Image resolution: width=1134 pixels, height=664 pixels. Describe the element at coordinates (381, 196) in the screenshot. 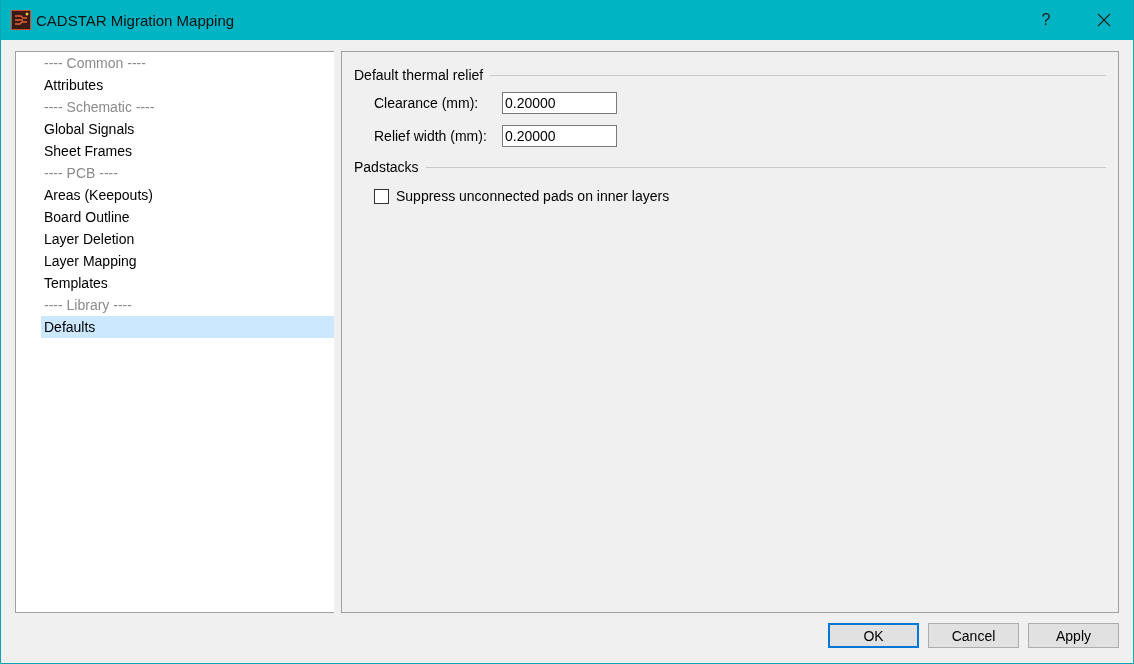

I see `checkbox` at that location.